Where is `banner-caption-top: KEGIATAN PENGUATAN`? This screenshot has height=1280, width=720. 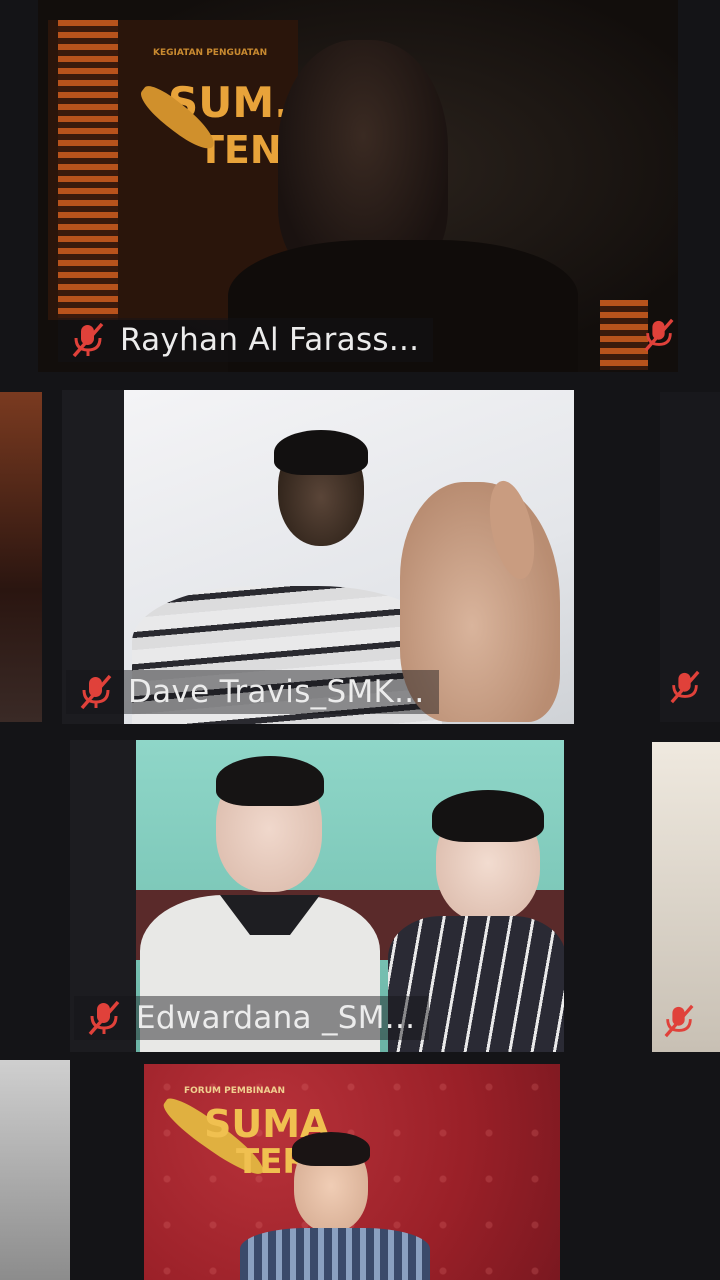
banner-caption-top: KEGIATAN PENGUATAN is located at coordinates (210, 53).